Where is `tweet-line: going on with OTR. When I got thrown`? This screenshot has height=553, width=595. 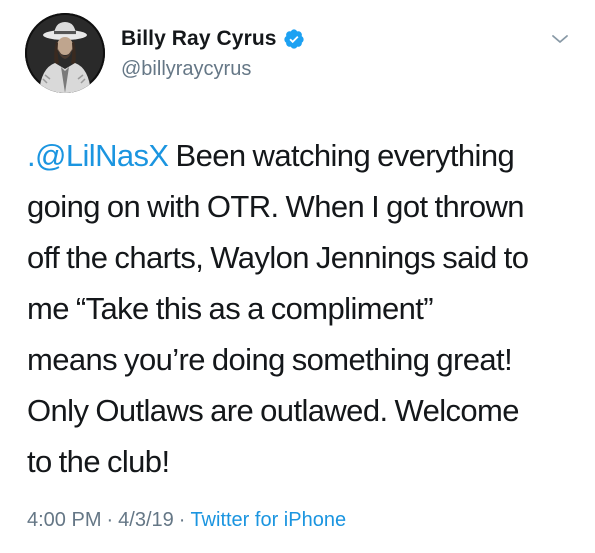
tweet-line: going on with OTR. When I got thrown is located at coordinates (276, 206).